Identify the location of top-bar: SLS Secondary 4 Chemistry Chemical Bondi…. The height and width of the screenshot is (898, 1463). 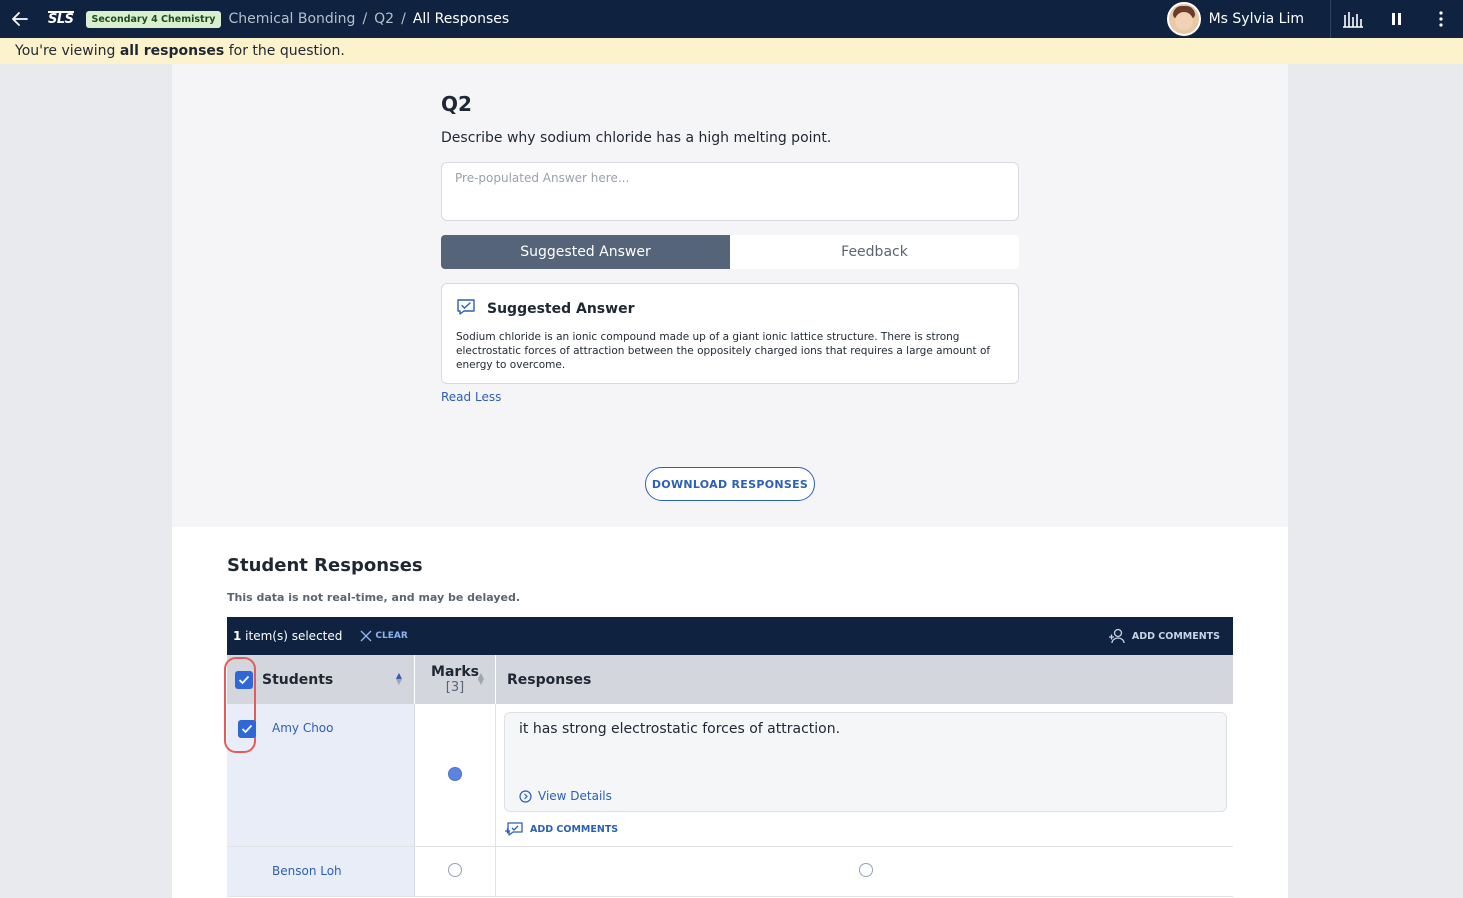
(731, 19).